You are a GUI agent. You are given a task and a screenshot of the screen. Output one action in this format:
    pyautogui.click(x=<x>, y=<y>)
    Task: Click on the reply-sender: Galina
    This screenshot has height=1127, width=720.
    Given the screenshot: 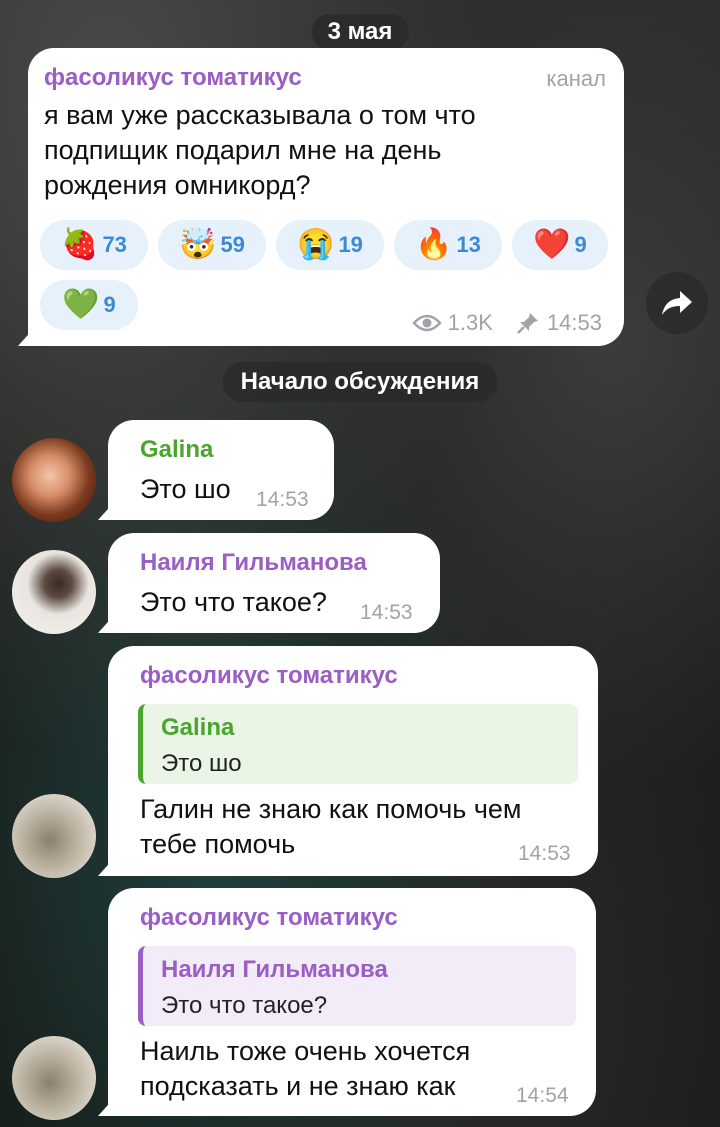 What is the action you would take?
    pyautogui.click(x=198, y=727)
    